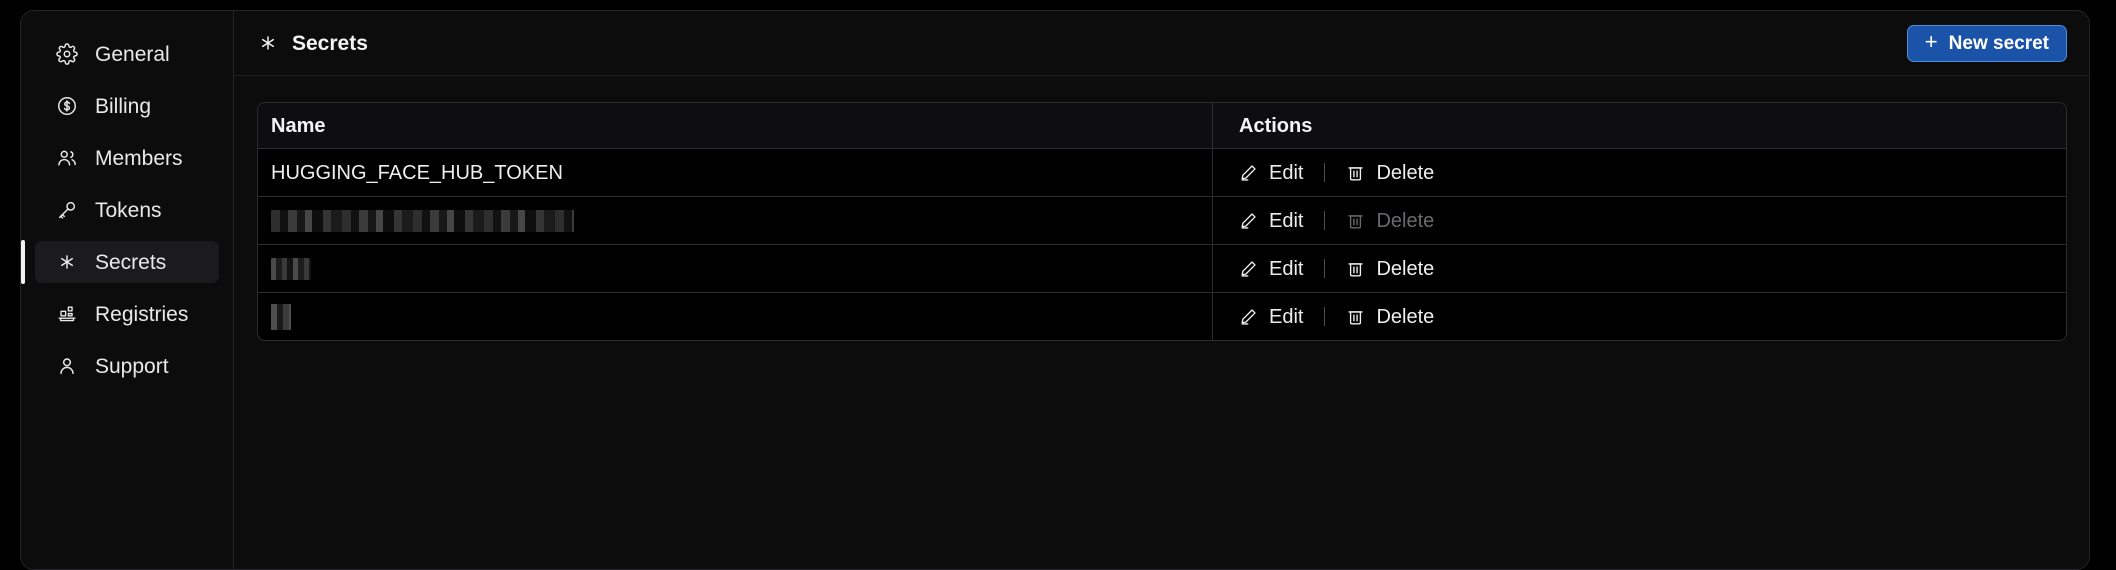 The width and height of the screenshot is (2116, 570). I want to click on sidebar-item-support: Support, so click(127, 366).